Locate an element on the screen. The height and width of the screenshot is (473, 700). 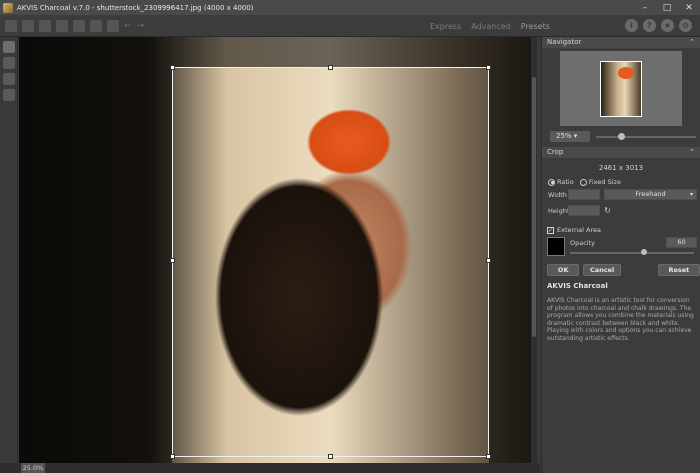
cancel-button: Cancel is located at coordinates (602, 270).